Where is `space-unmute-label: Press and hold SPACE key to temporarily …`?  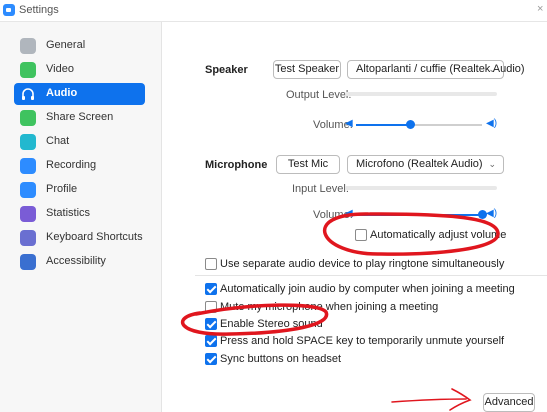 space-unmute-label: Press and hold SPACE key to temporarily … is located at coordinates (362, 341).